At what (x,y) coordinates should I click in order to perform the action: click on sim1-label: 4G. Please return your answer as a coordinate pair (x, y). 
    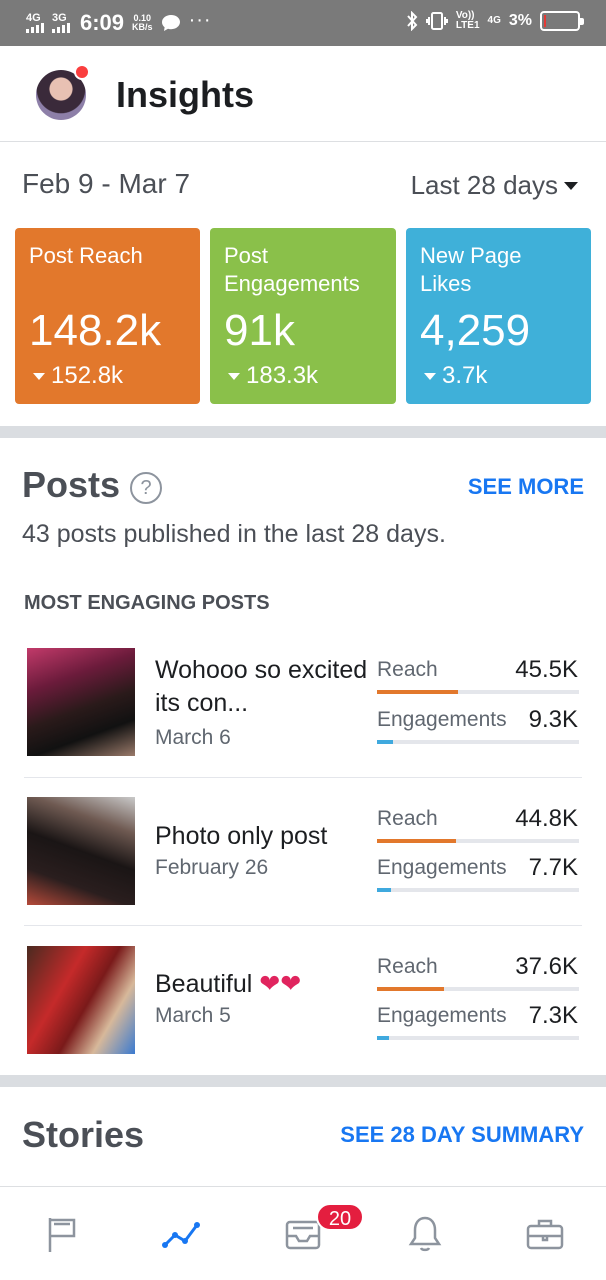
    Looking at the image, I should click on (33, 18).